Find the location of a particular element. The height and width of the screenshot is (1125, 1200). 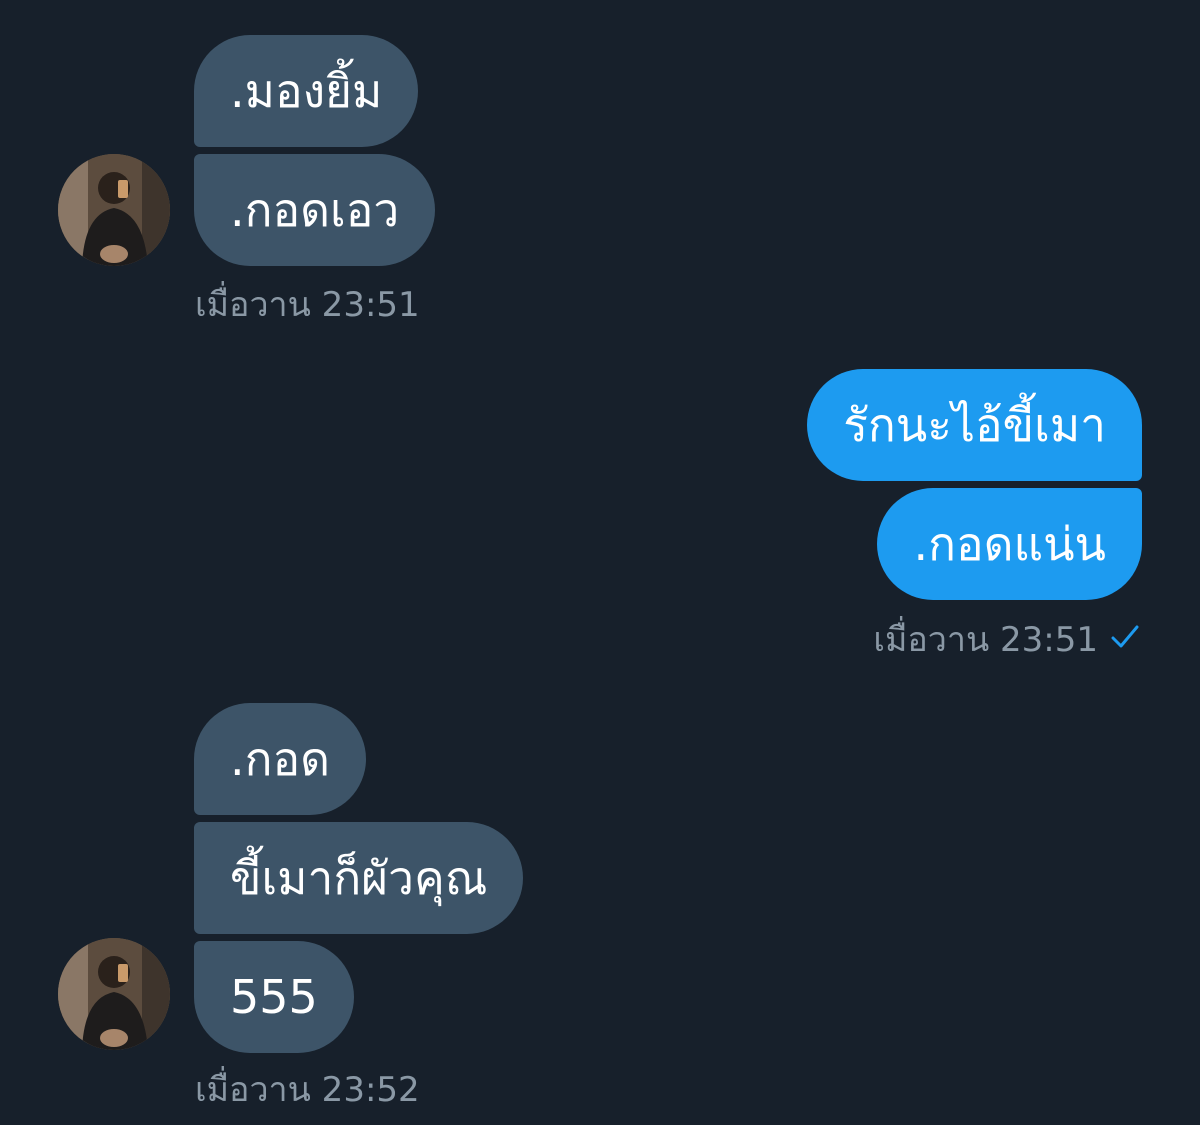

message-text: .กอดเอว is located at coordinates (315, 210).